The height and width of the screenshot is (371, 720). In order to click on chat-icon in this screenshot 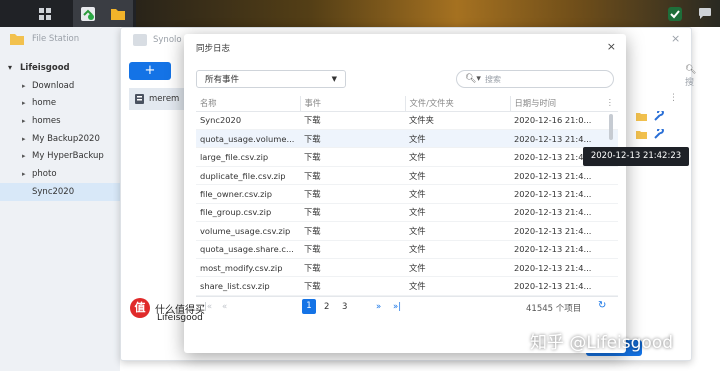, I will do `click(705, 13)`.